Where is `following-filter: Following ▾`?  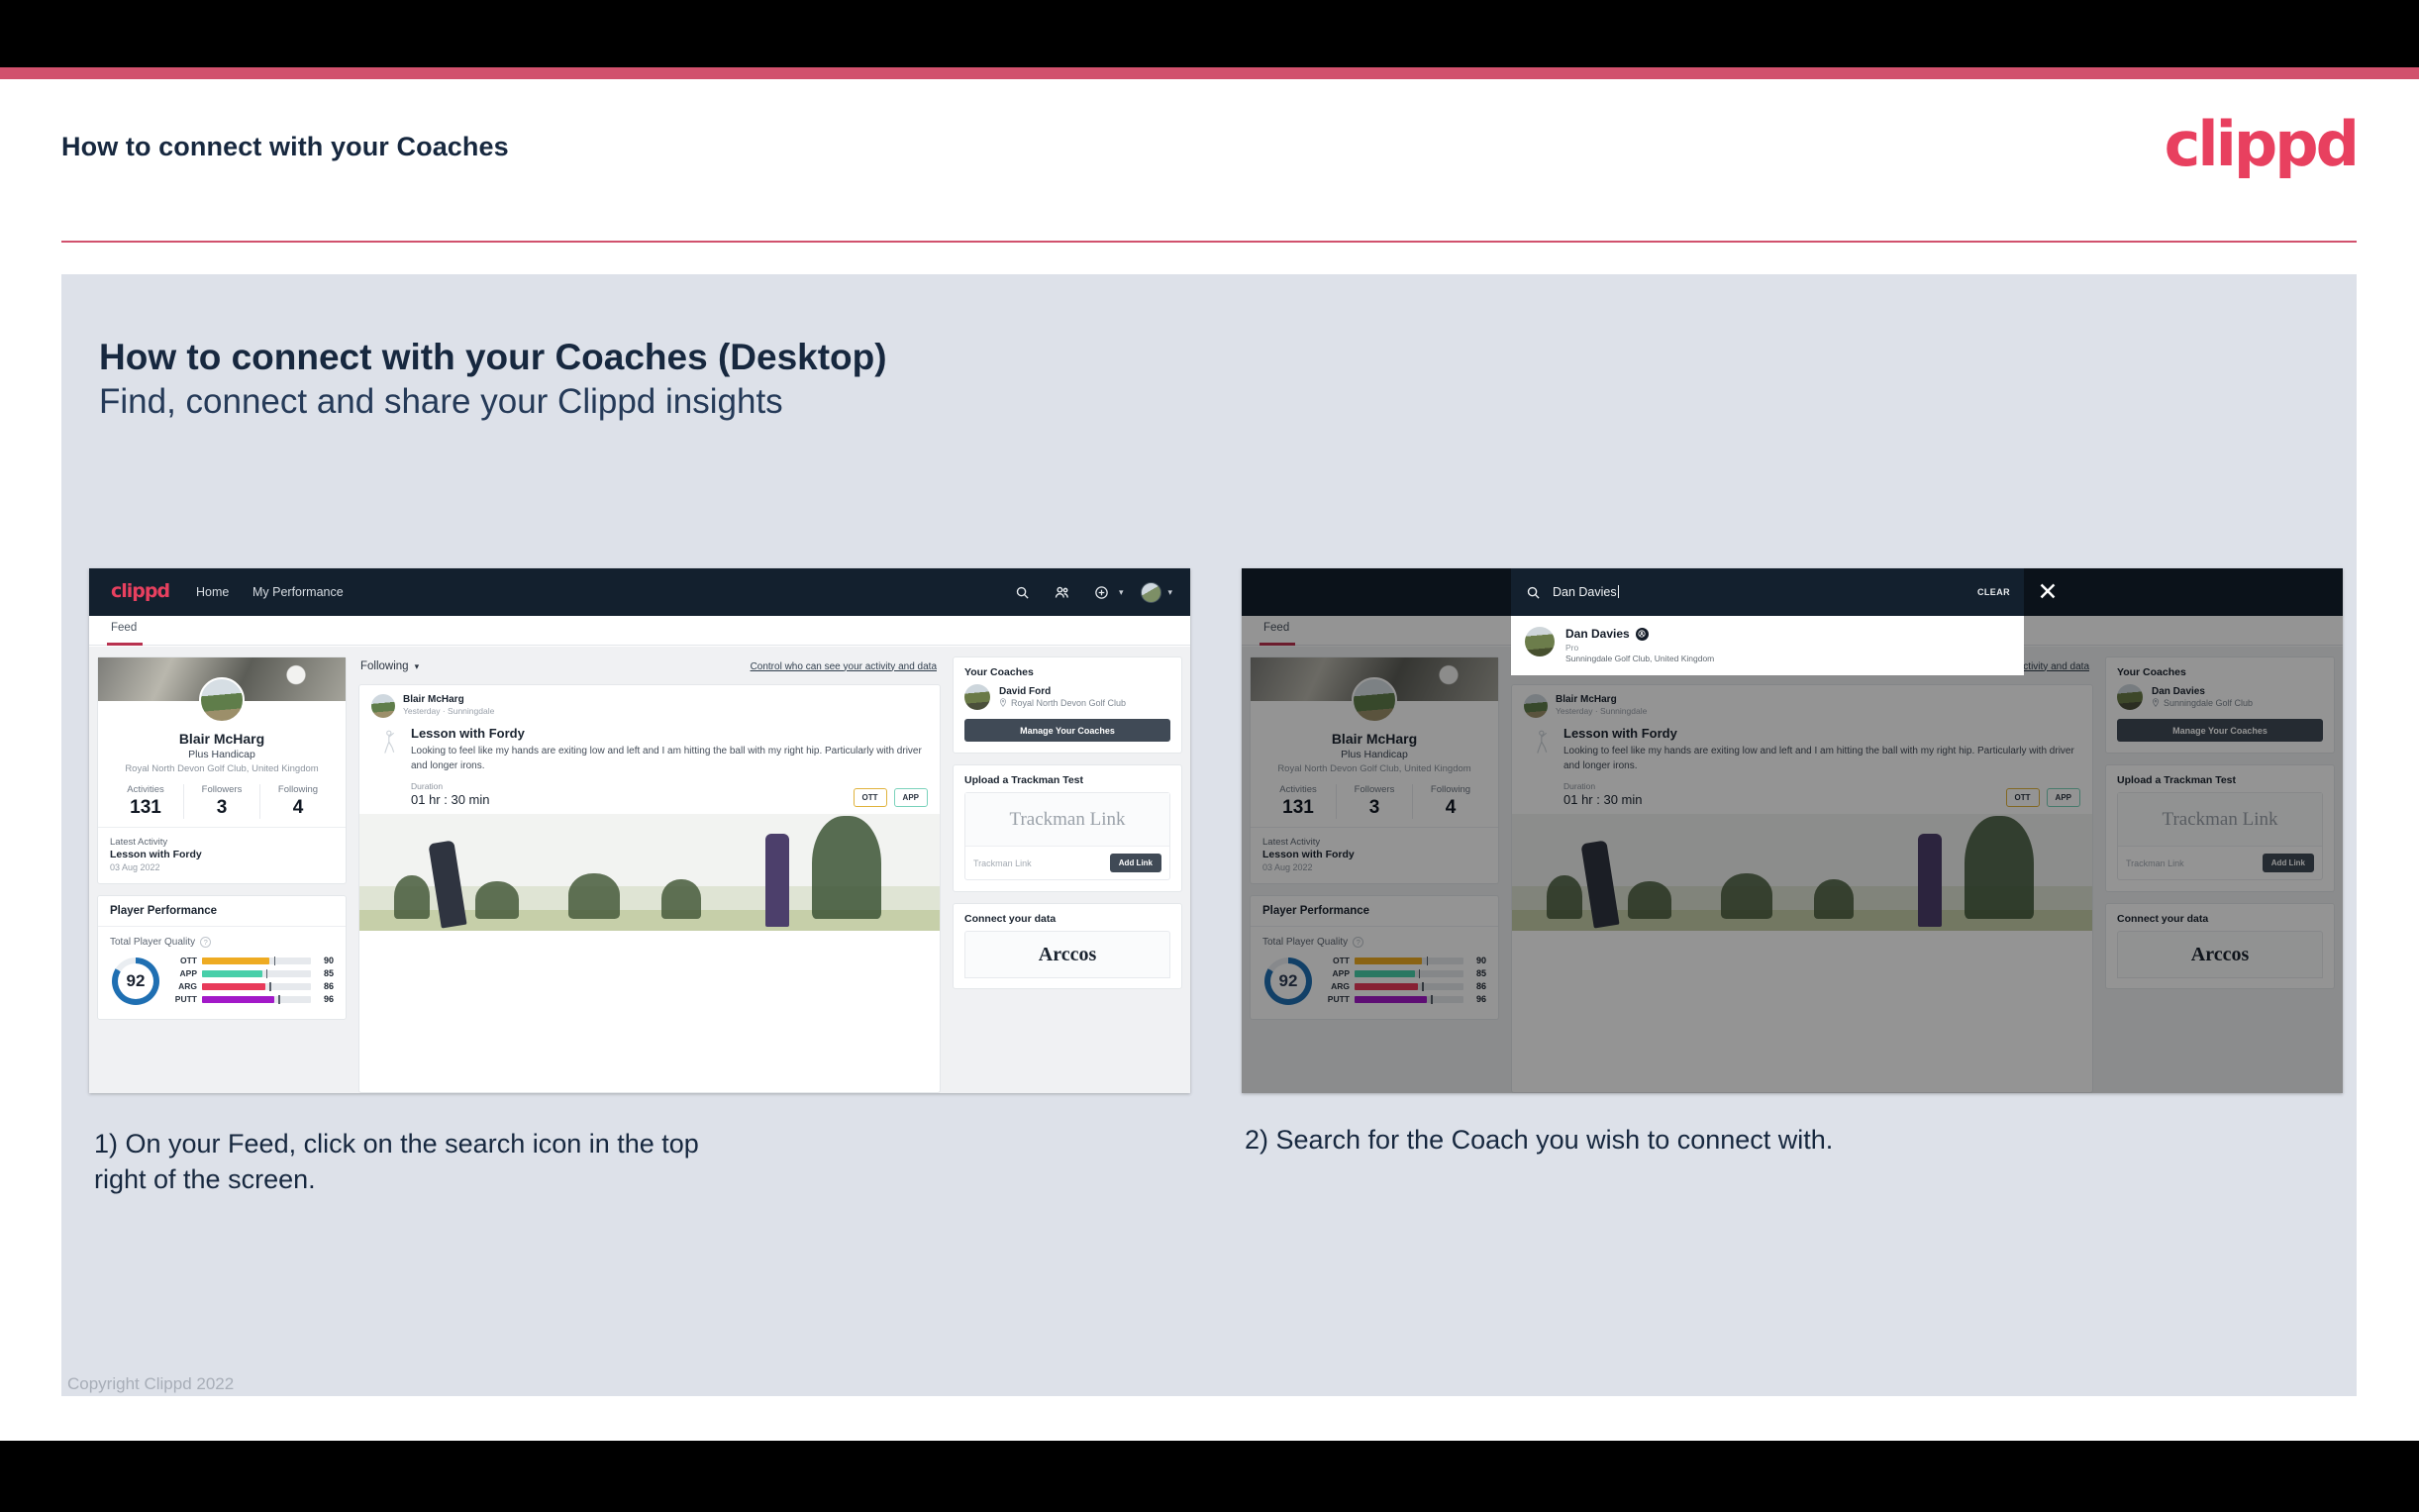 following-filter: Following ▾ is located at coordinates (389, 666).